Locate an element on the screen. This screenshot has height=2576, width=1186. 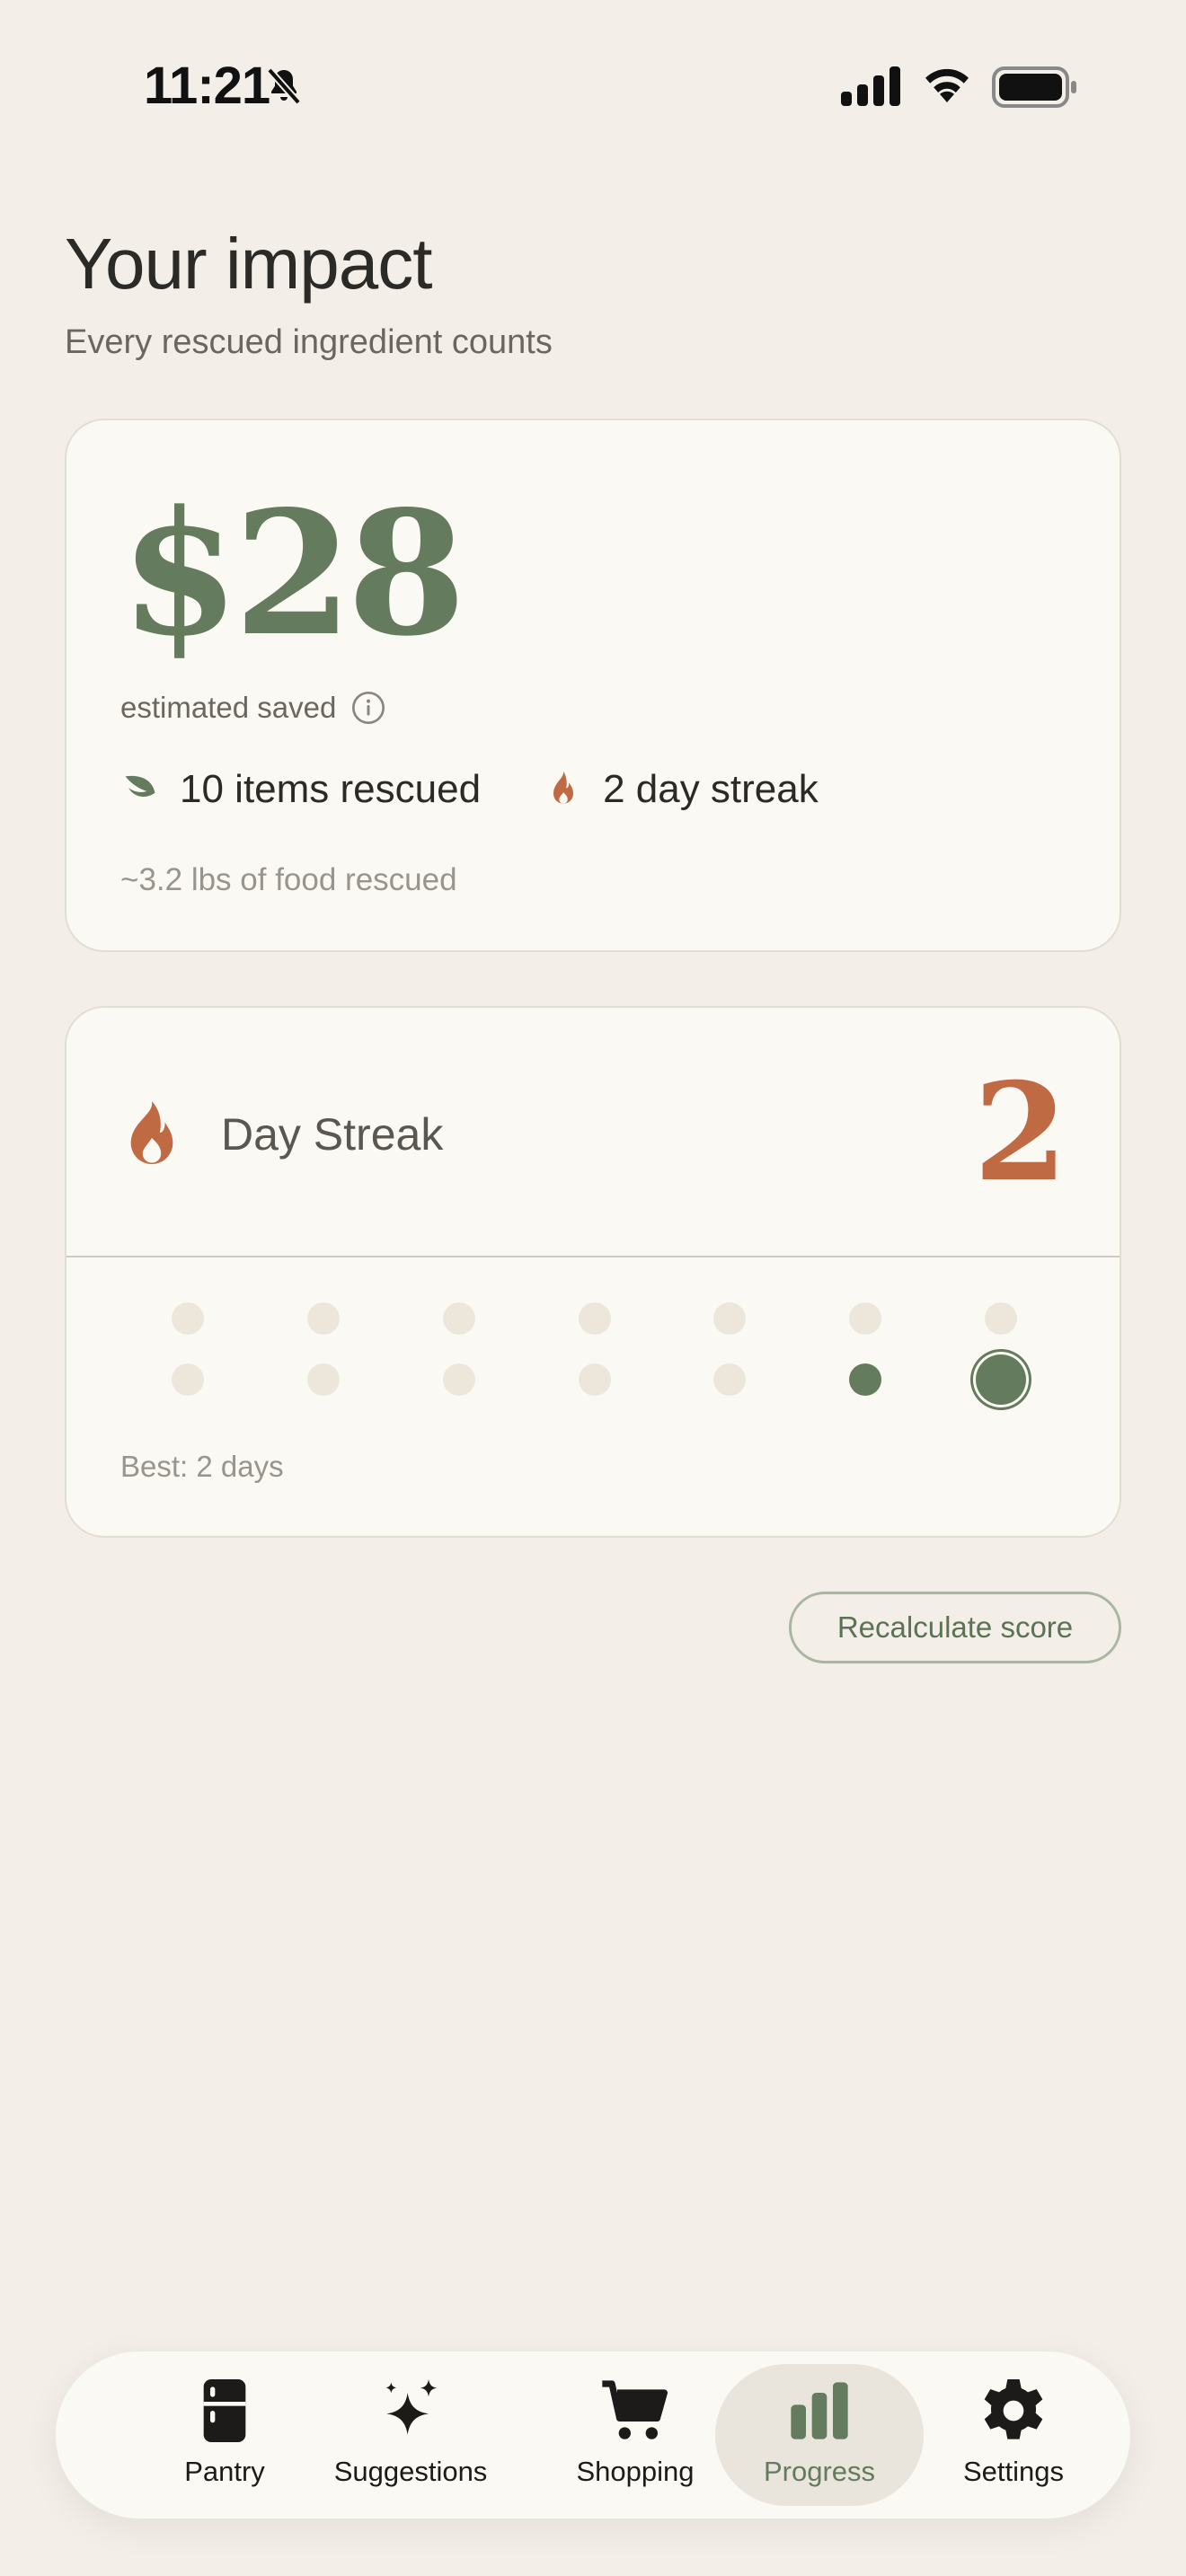
page-subtitle: Every rescued ingredient counts is located at coordinates (309, 342).